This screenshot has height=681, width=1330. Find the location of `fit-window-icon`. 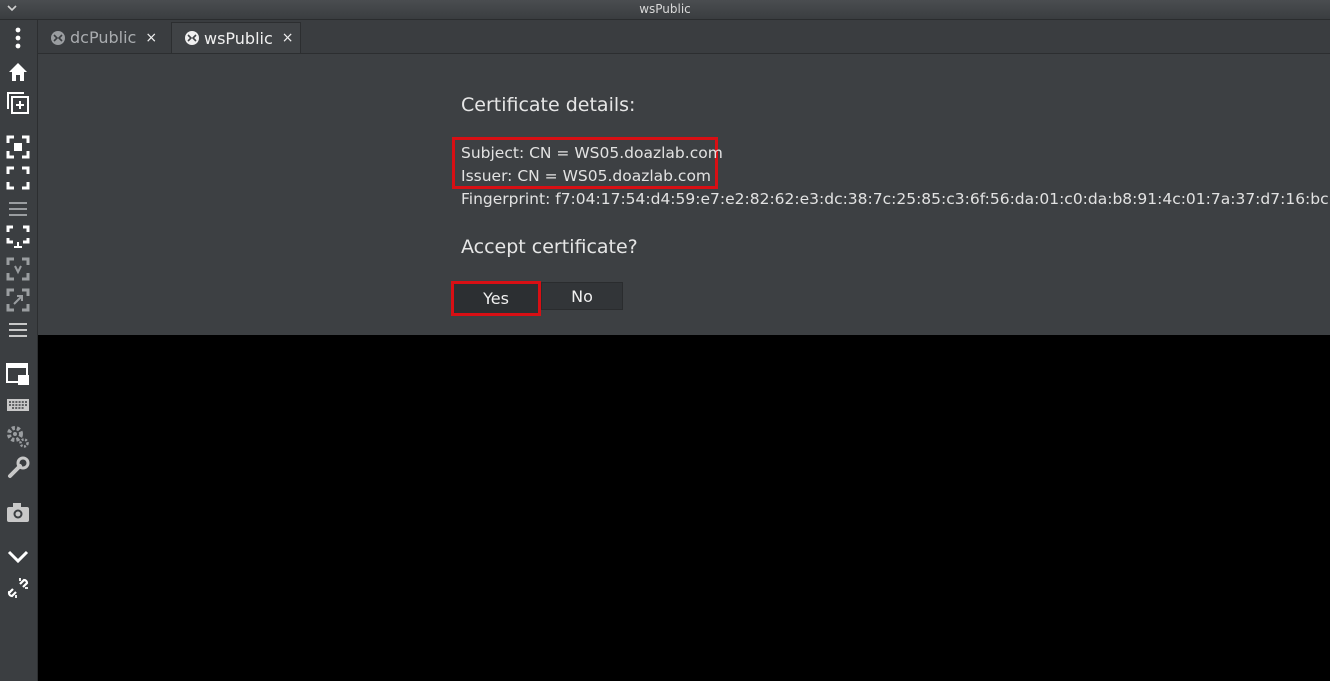

fit-window-icon is located at coordinates (18, 147).